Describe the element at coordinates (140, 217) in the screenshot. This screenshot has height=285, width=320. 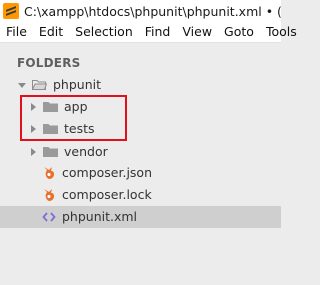
I see `sidebar-item-phpunit-xml: phpunit.xml` at that location.